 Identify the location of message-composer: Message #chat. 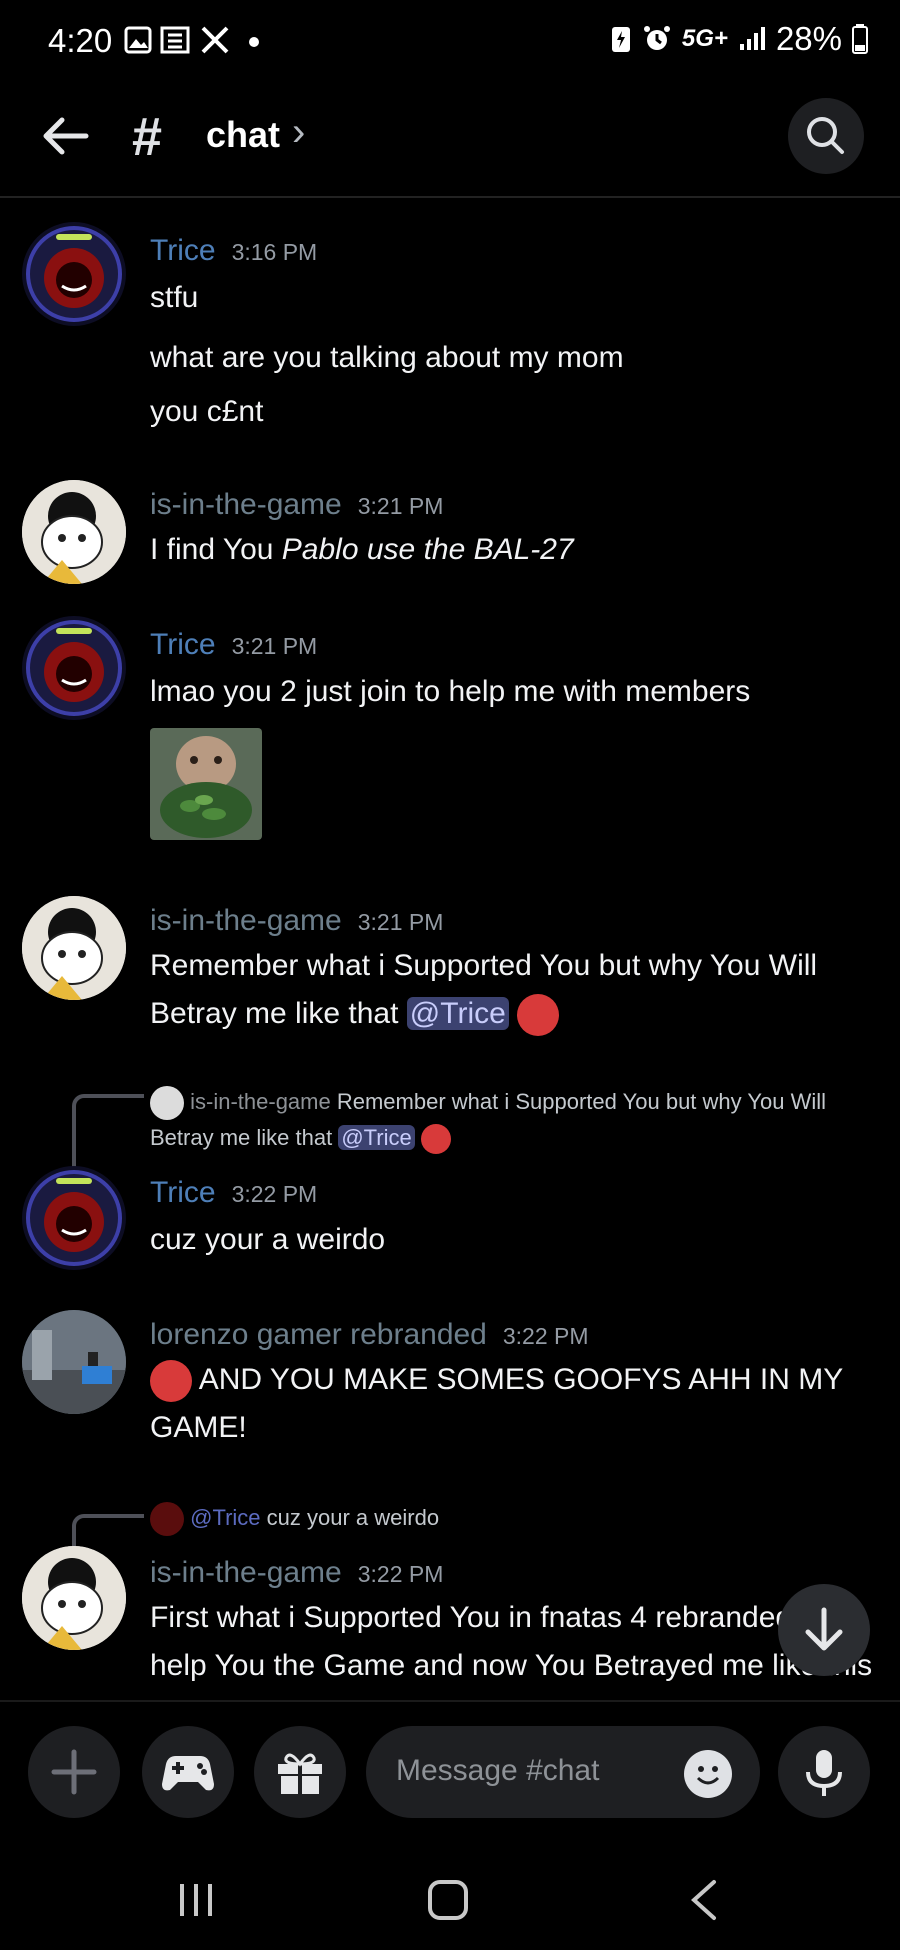
(450, 1771).